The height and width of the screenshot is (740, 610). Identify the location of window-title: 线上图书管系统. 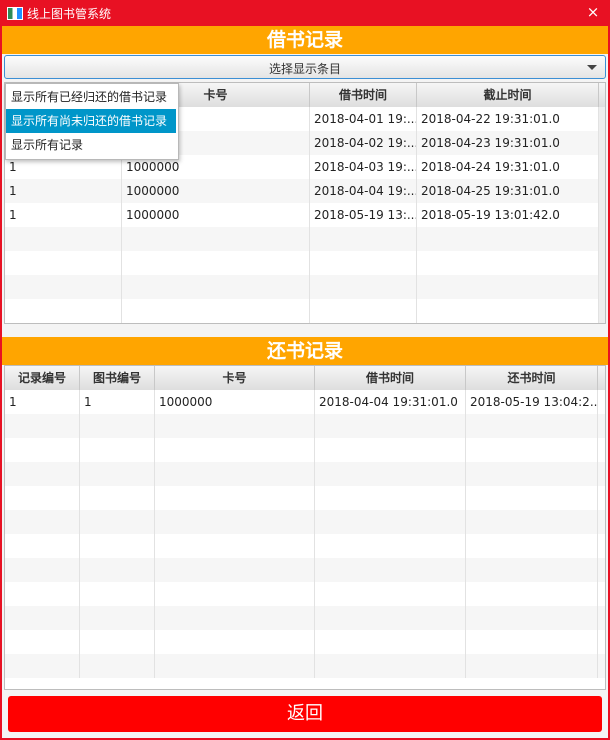
(69, 14).